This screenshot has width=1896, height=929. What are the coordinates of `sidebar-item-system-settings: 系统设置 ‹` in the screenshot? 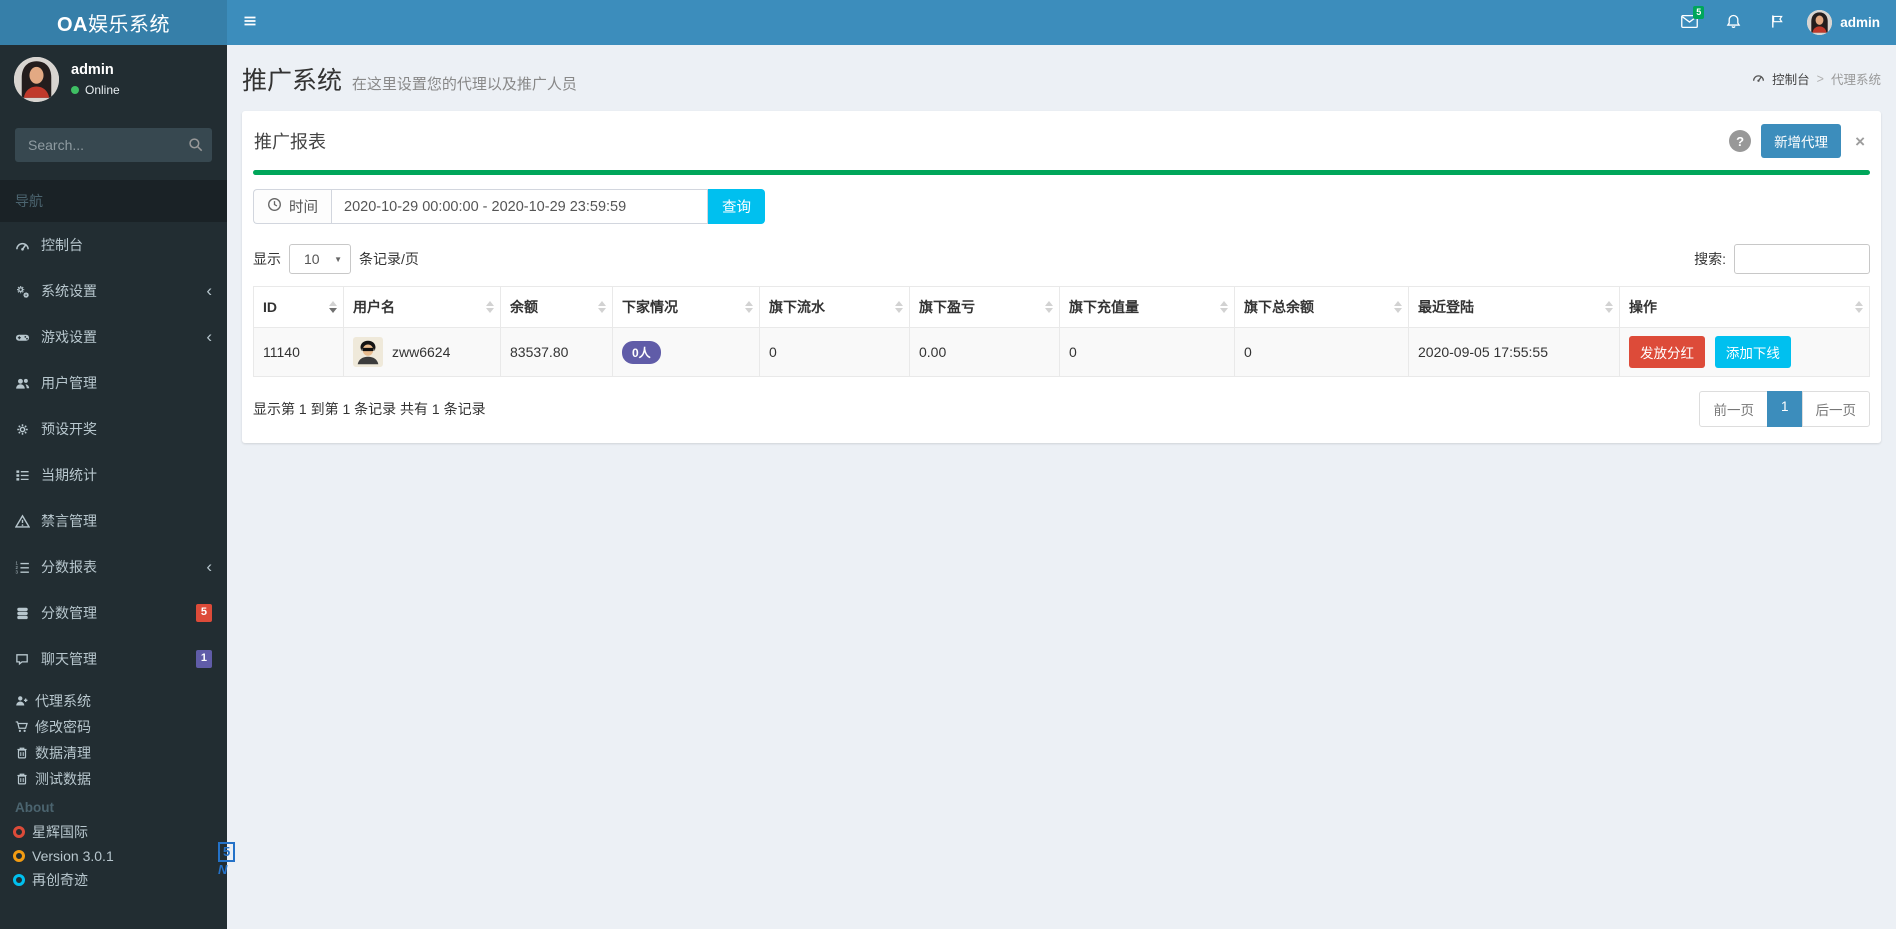 It's located at (113, 291).